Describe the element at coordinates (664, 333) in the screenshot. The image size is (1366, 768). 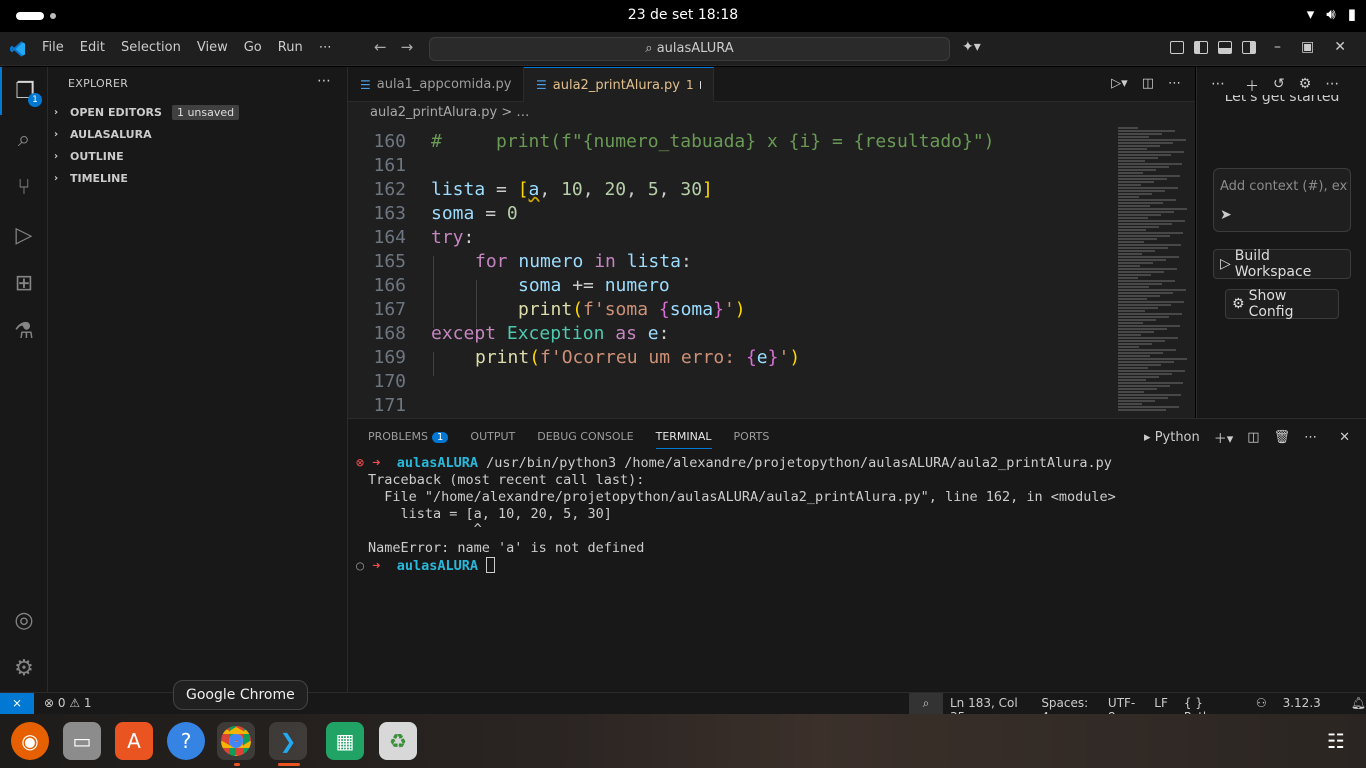
I see `token: :` at that location.